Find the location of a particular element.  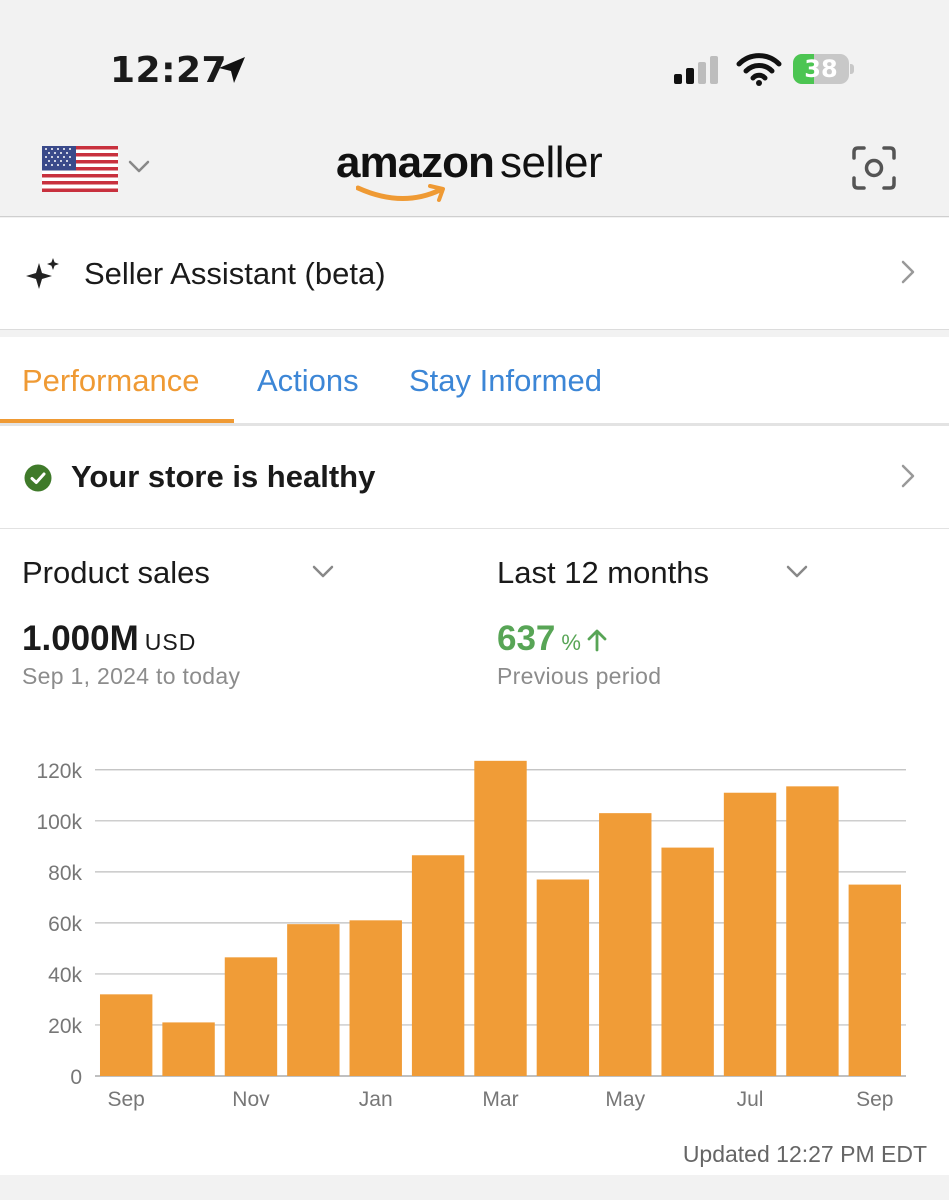

amazon-seller-logo: amazon seller is located at coordinates (486, 173).